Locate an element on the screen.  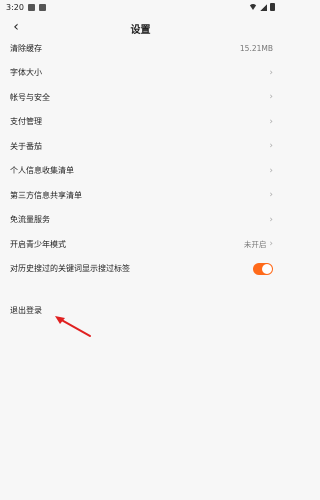
setting-account-security: 帐号与安全 › is located at coordinates (140, 97).